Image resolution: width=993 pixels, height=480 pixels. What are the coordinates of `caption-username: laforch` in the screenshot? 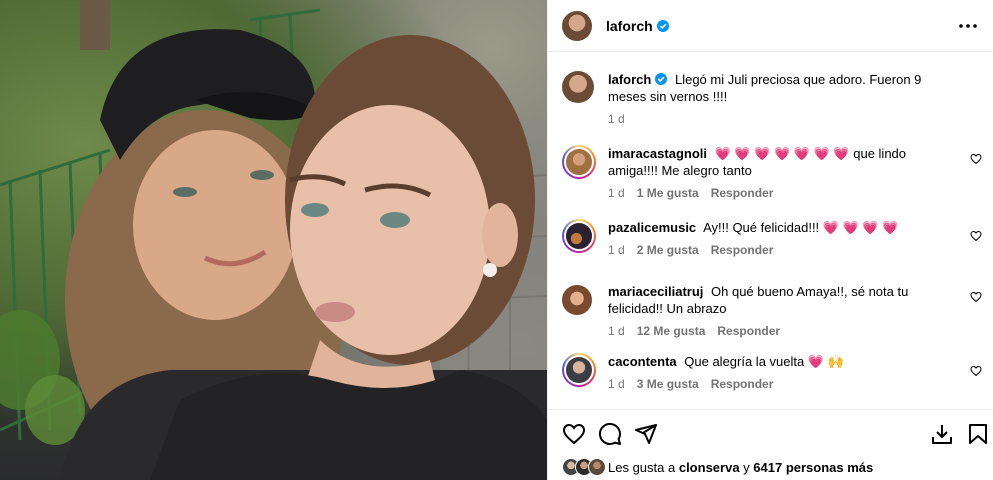 It's located at (638, 79).